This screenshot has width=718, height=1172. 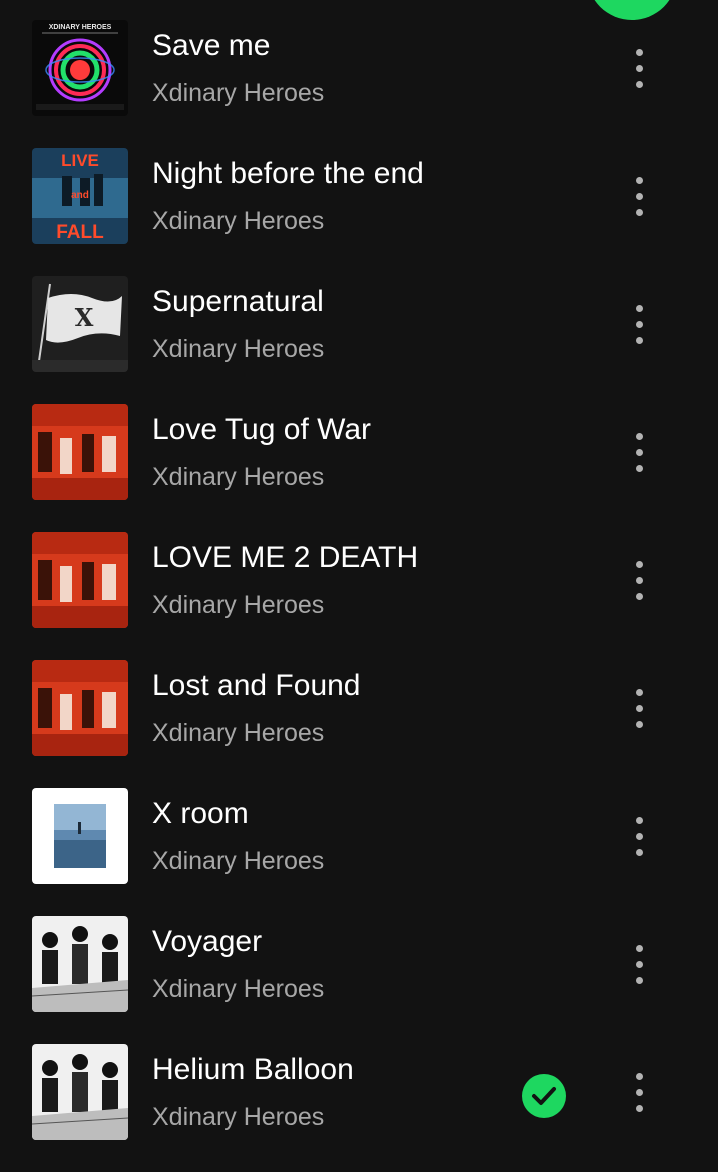 What do you see at coordinates (80, 27) in the screenshot?
I see `cover-label: XDINARY HEROES` at bounding box center [80, 27].